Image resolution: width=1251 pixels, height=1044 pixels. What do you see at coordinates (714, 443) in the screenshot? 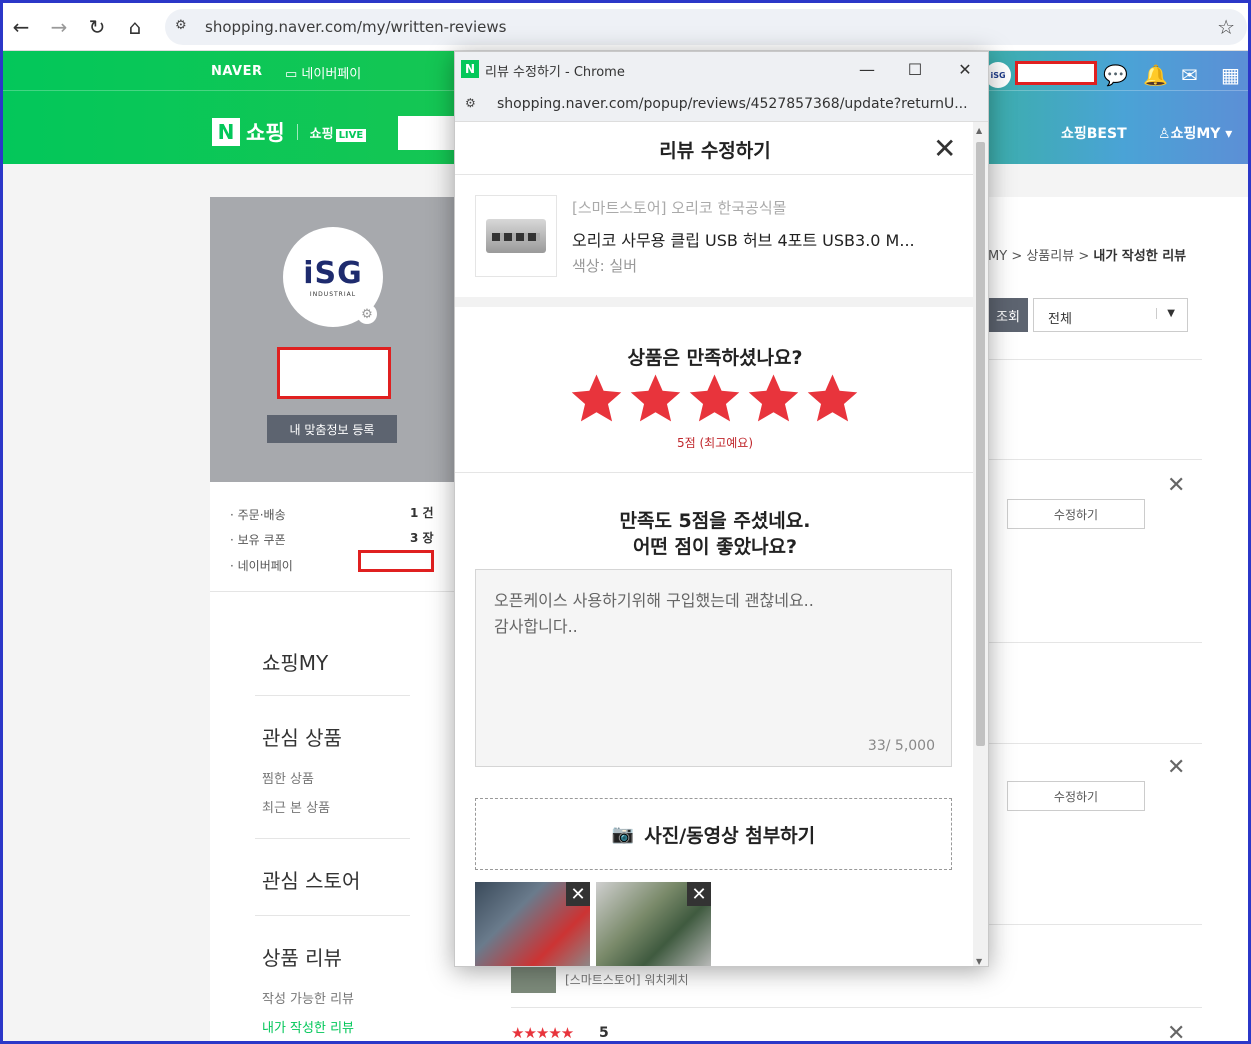
I see `score-text: 5점 (최고예요)` at bounding box center [714, 443].